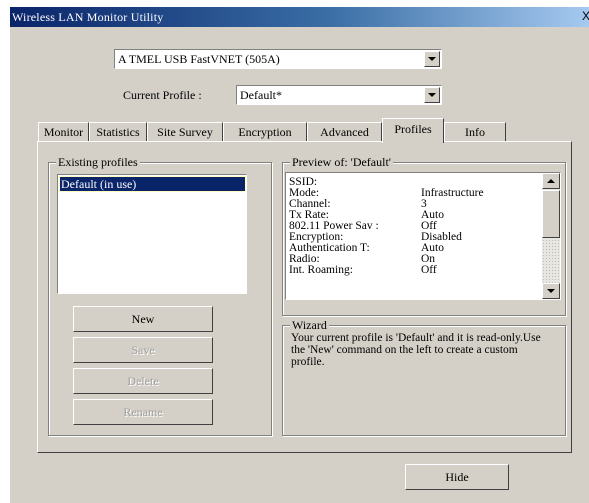 This screenshot has width=589, height=503. I want to click on tab-encryption: Encryption, so click(265, 132).